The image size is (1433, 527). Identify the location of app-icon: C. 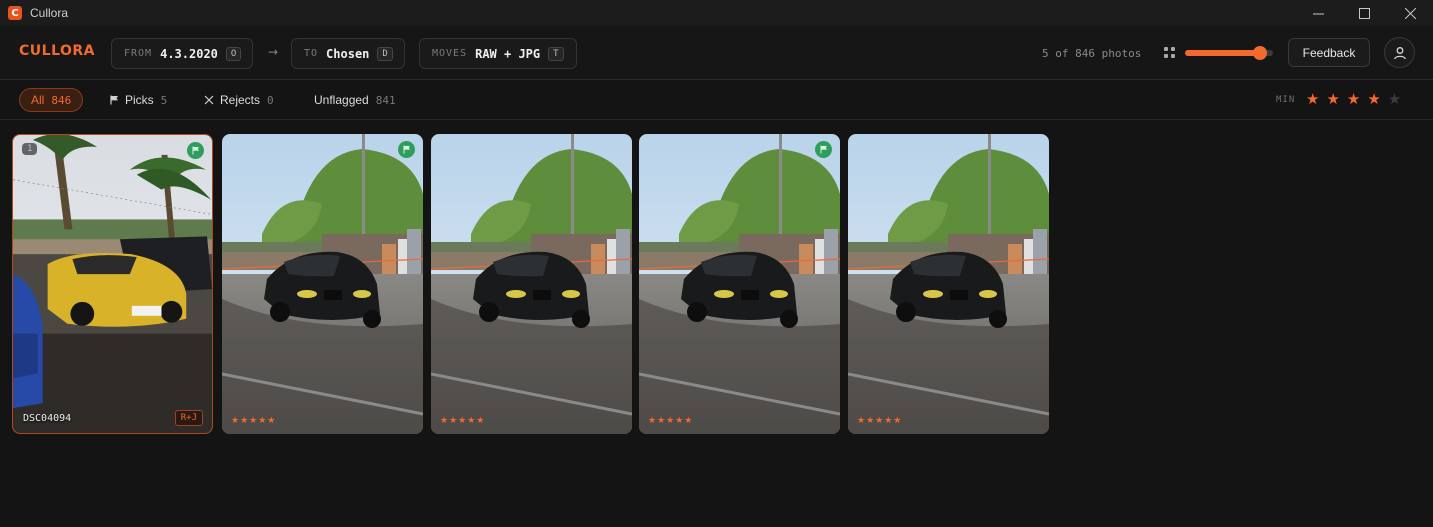
(15, 13).